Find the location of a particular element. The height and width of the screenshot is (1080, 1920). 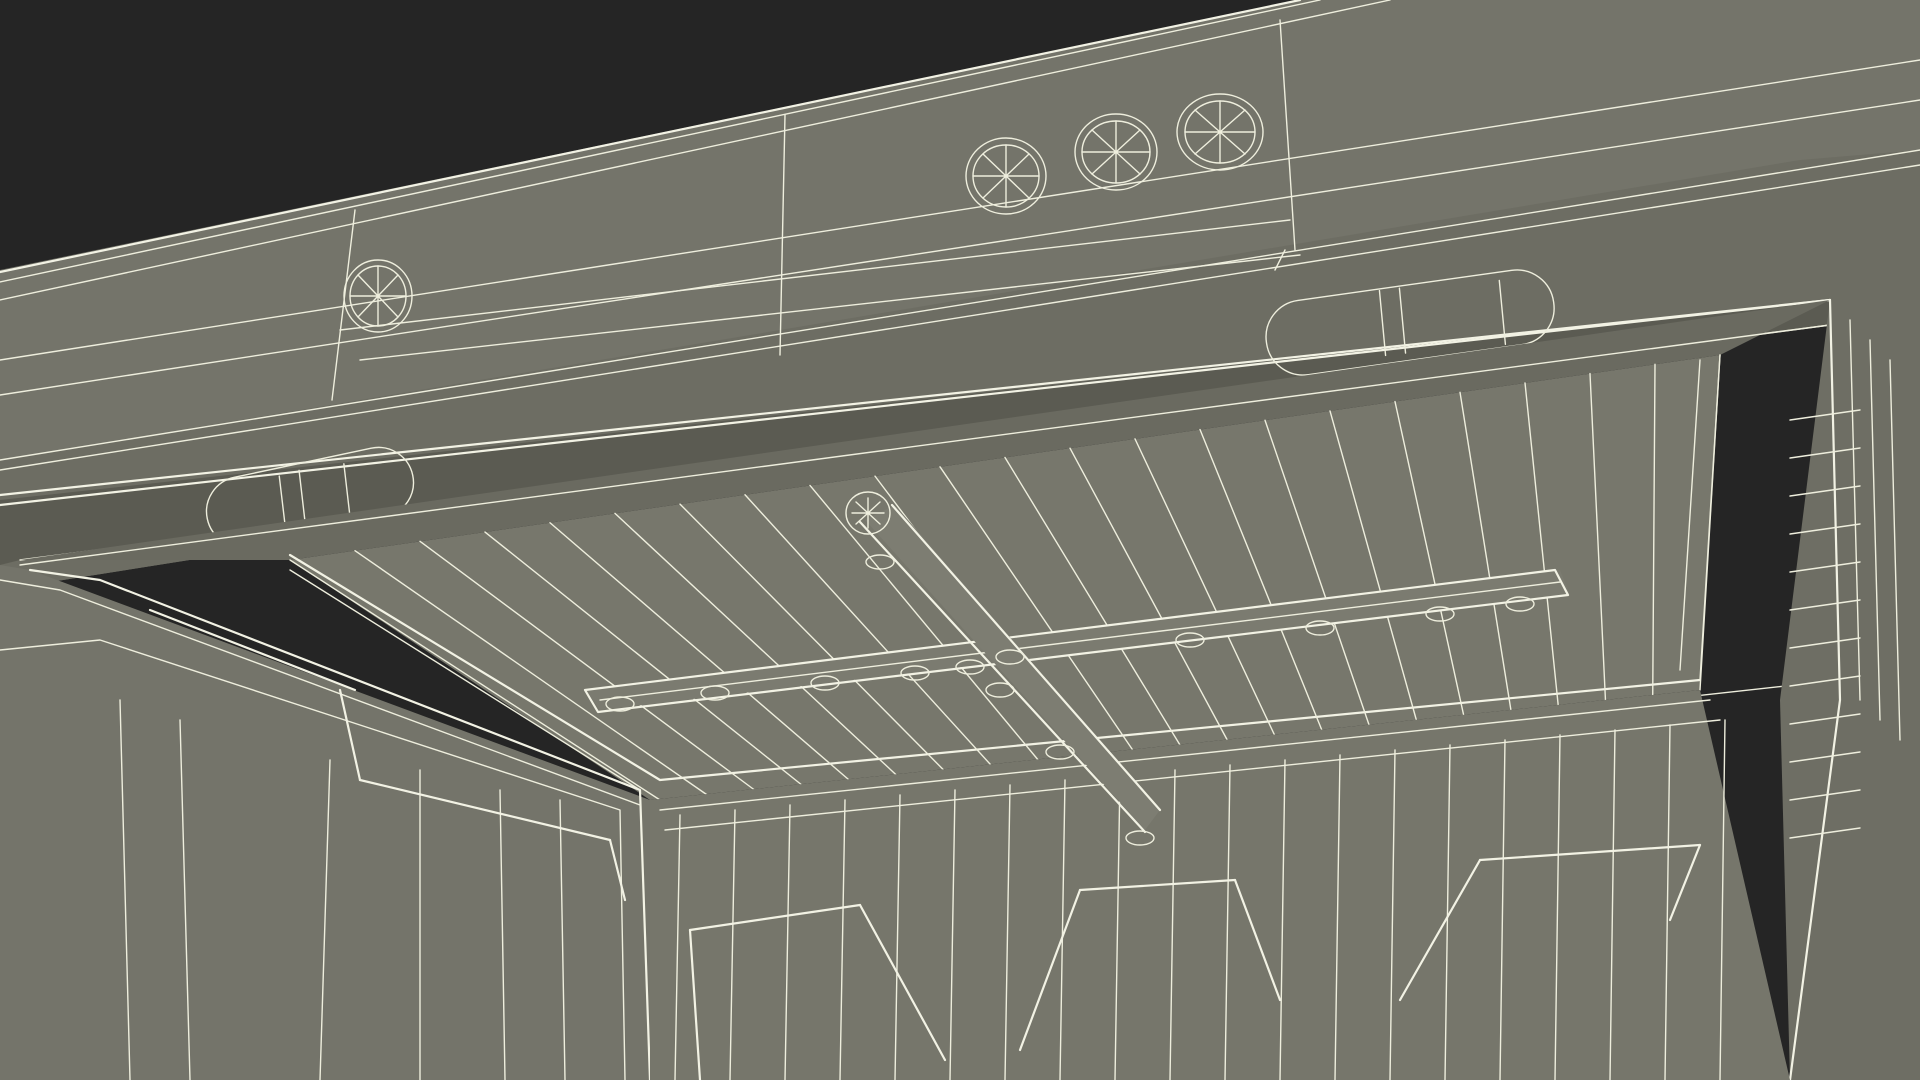

vent-left is located at coordinates (378, 296).